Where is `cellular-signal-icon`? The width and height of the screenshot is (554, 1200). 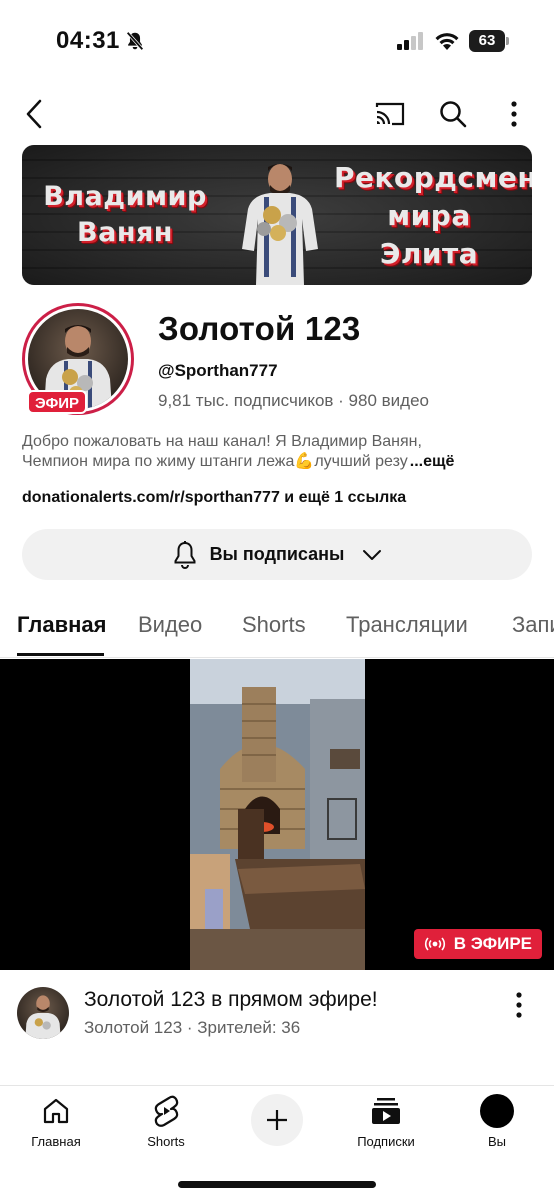 cellular-signal-icon is located at coordinates (410, 41).